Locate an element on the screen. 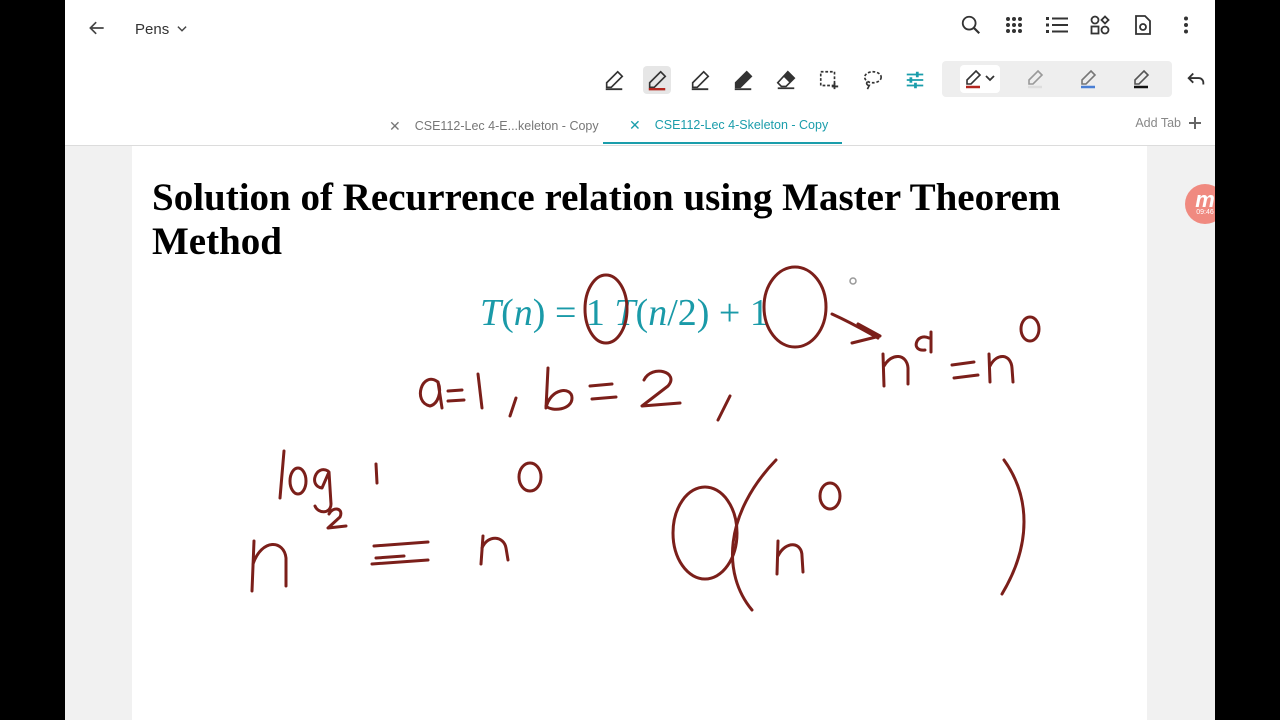  ink-circle-f is located at coordinates (795, 307).